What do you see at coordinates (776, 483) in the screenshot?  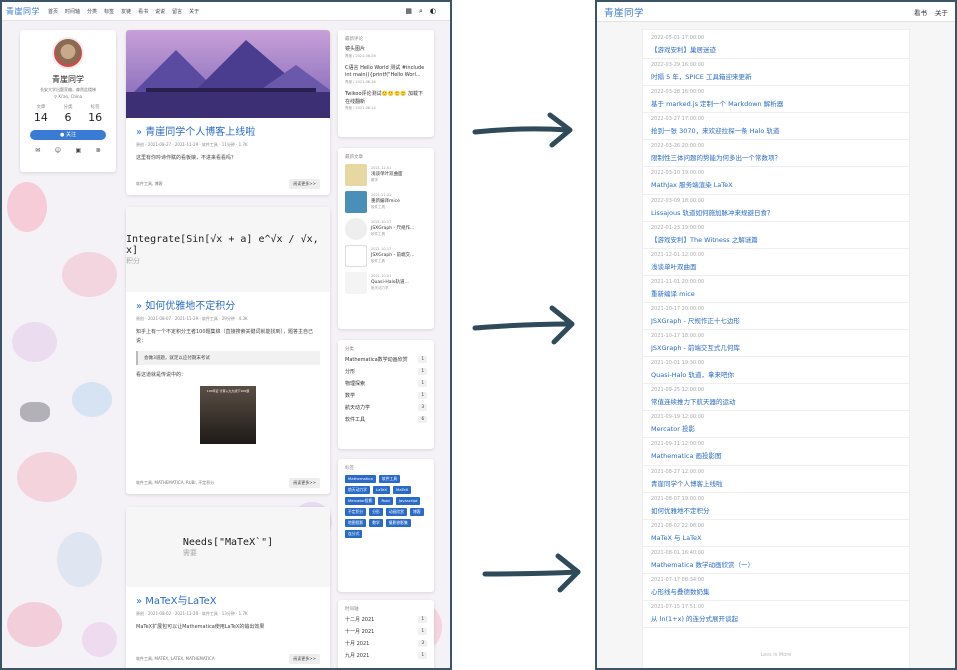 I see `archive-post-link: 青崖同学个人博客上线啦` at bounding box center [776, 483].